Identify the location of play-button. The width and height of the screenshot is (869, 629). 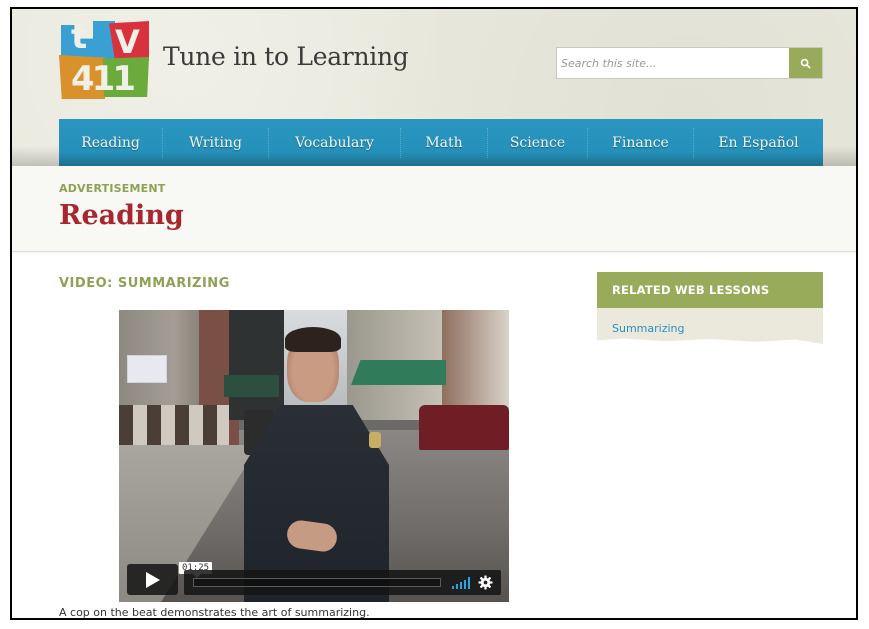
(152, 579).